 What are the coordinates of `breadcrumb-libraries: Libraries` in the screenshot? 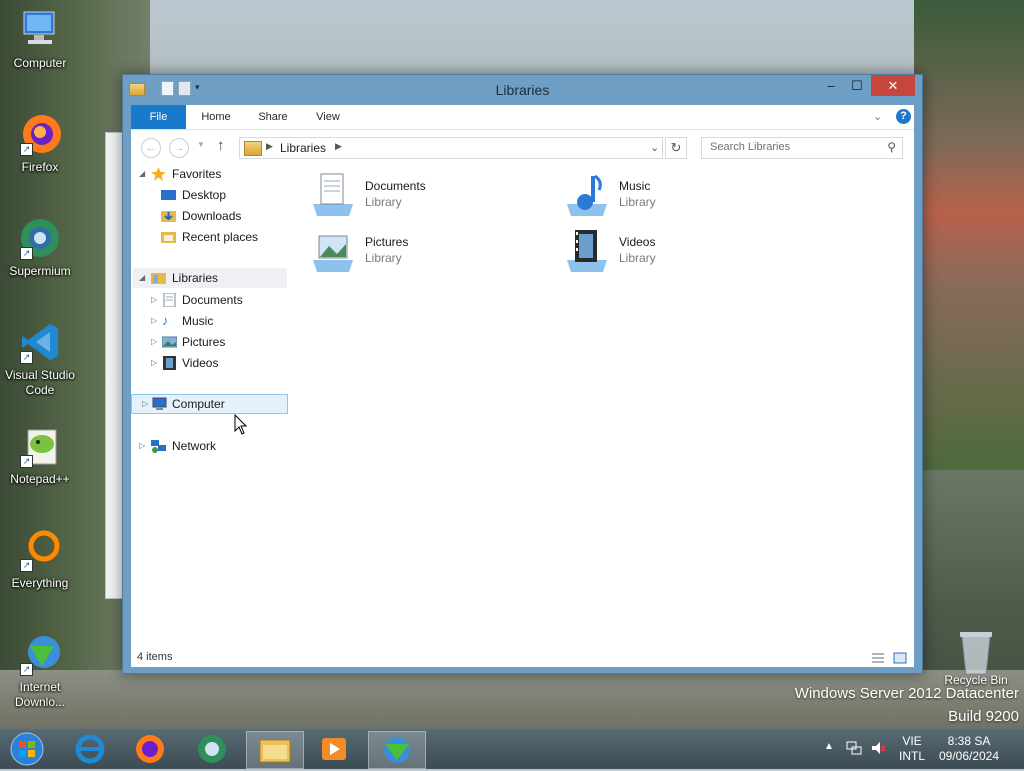 It's located at (303, 148).